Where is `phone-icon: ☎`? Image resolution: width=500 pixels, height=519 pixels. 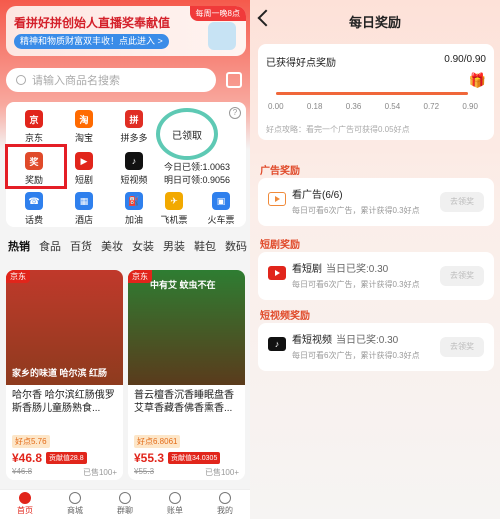 phone-icon: ☎ is located at coordinates (34, 201).